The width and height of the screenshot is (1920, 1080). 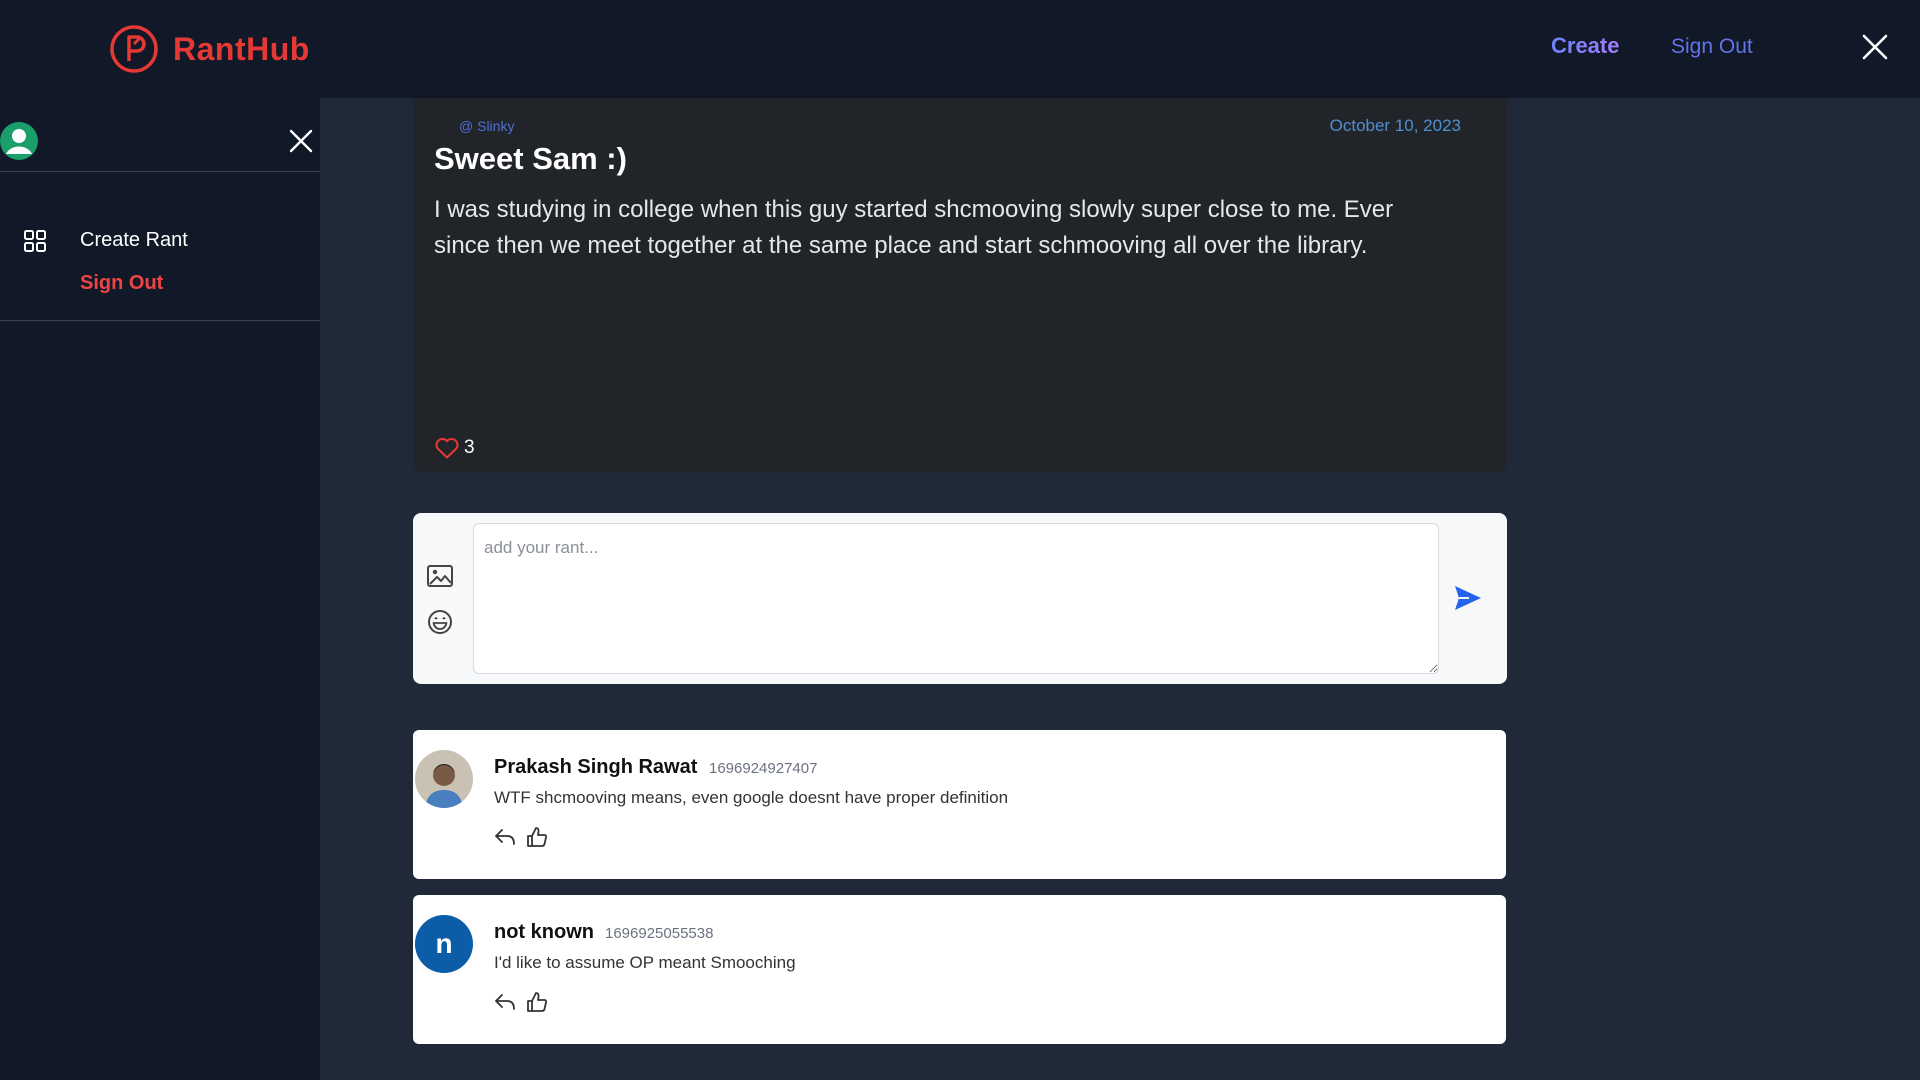 What do you see at coordinates (544, 932) in the screenshot?
I see `commenter-name: not known` at bounding box center [544, 932].